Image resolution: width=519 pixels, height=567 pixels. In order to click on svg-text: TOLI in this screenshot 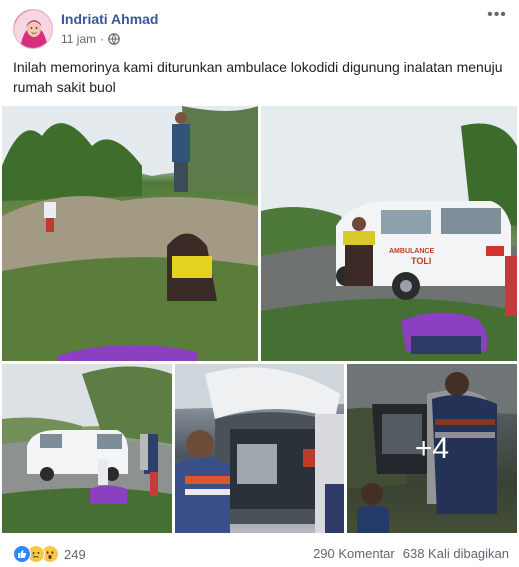, I will do `click(421, 261)`.